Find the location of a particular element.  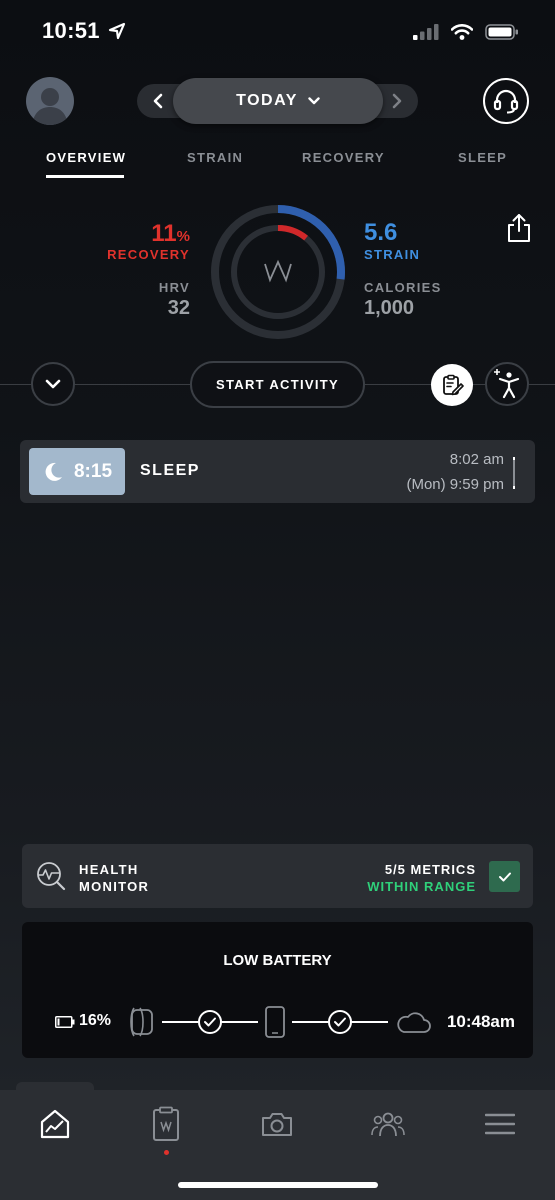

expand-button is located at coordinates (53, 384).